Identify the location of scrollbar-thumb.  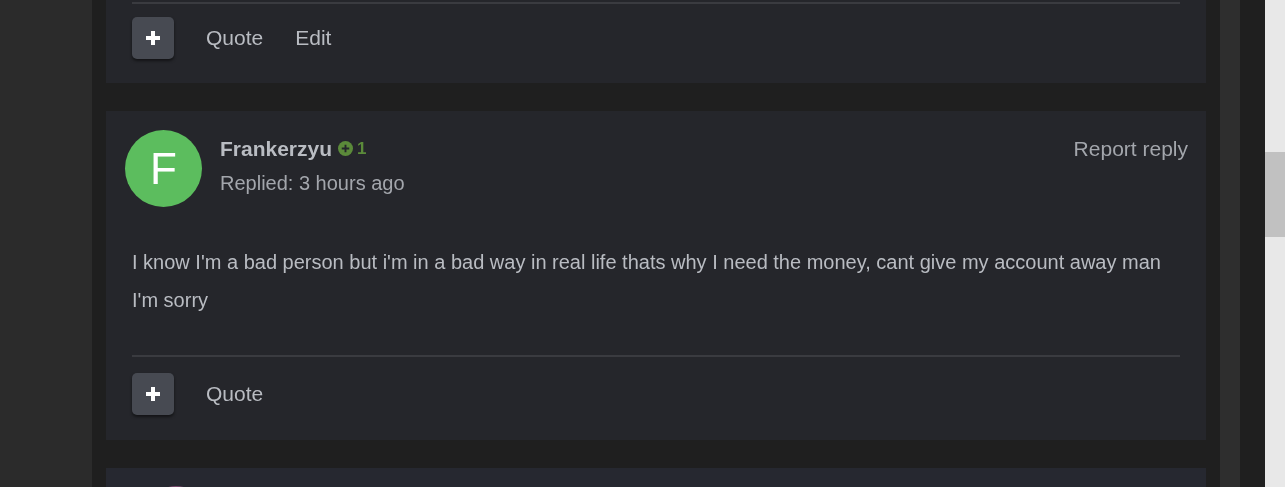
(1275, 194).